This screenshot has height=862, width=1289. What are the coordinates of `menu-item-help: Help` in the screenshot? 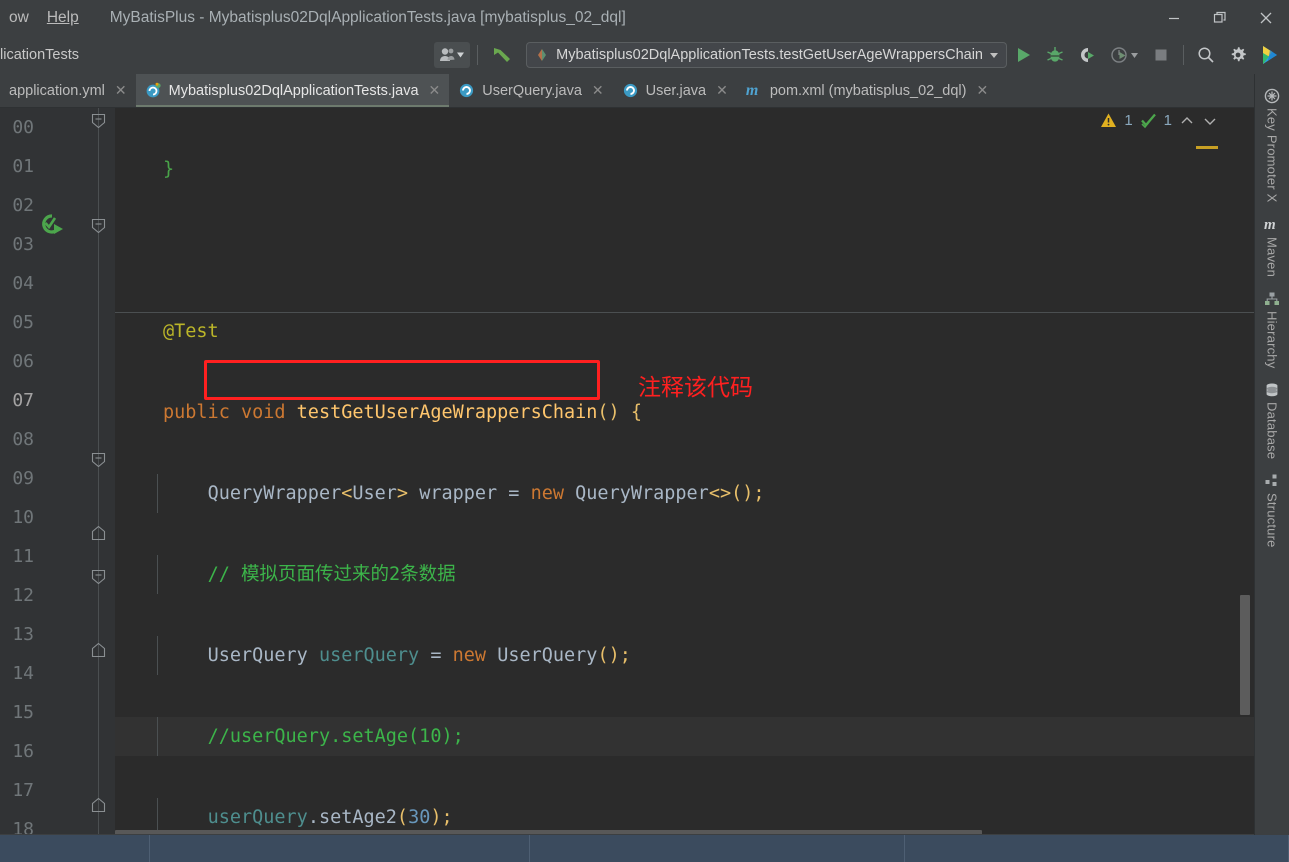 It's located at (63, 18).